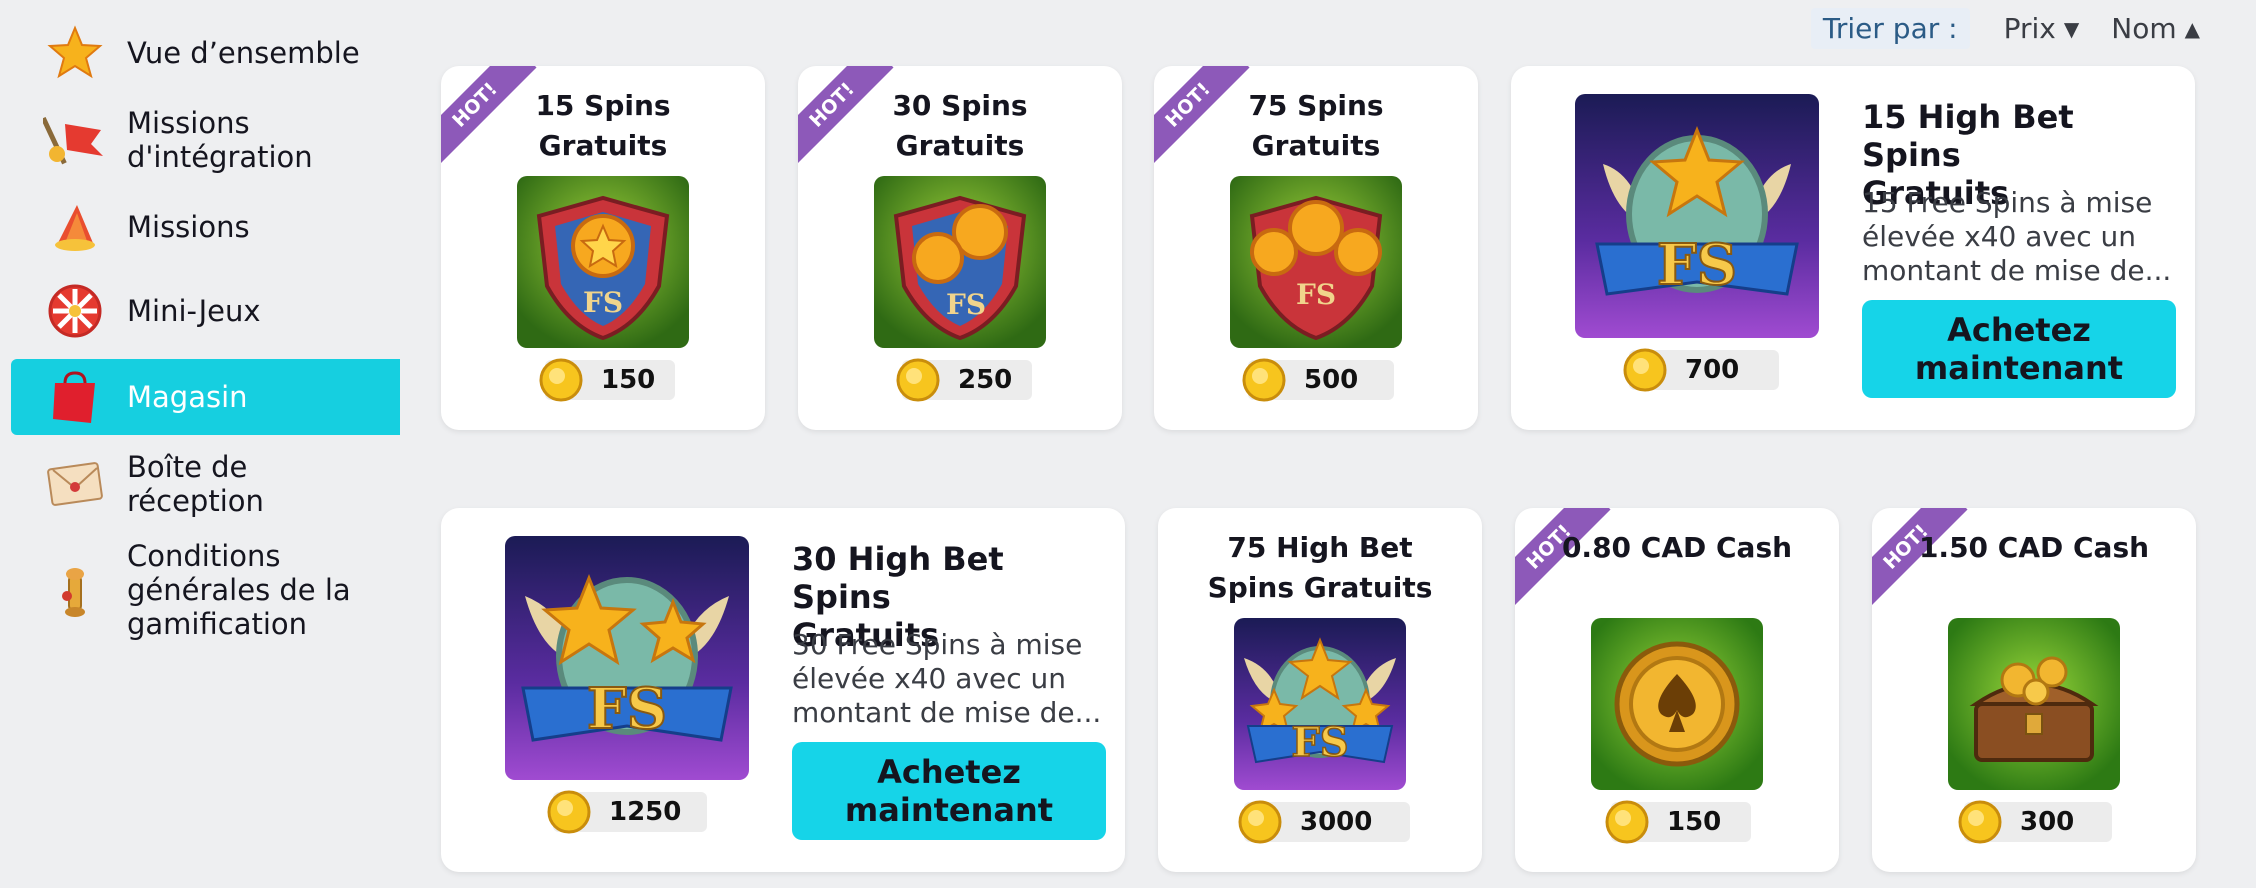  Describe the element at coordinates (188, 227) in the screenshot. I see `sidebar-item-label: Missions` at that location.